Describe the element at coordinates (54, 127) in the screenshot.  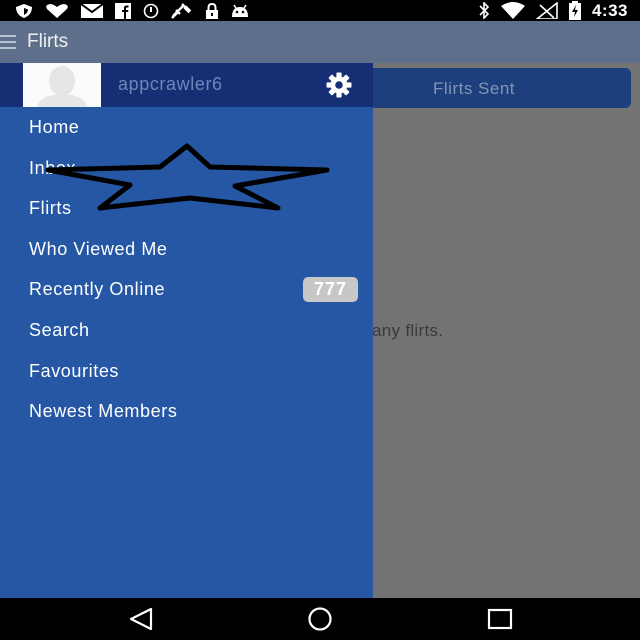
I see `menu-item-label: Home` at that location.